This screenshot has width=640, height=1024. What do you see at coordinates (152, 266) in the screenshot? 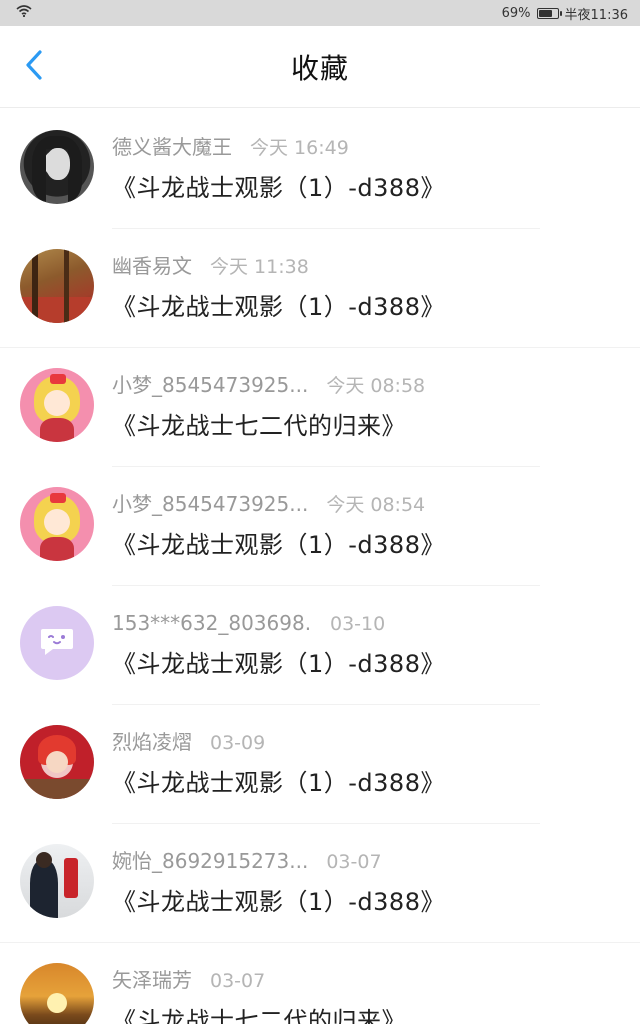
I see `user-name: 幽香易文` at bounding box center [152, 266].